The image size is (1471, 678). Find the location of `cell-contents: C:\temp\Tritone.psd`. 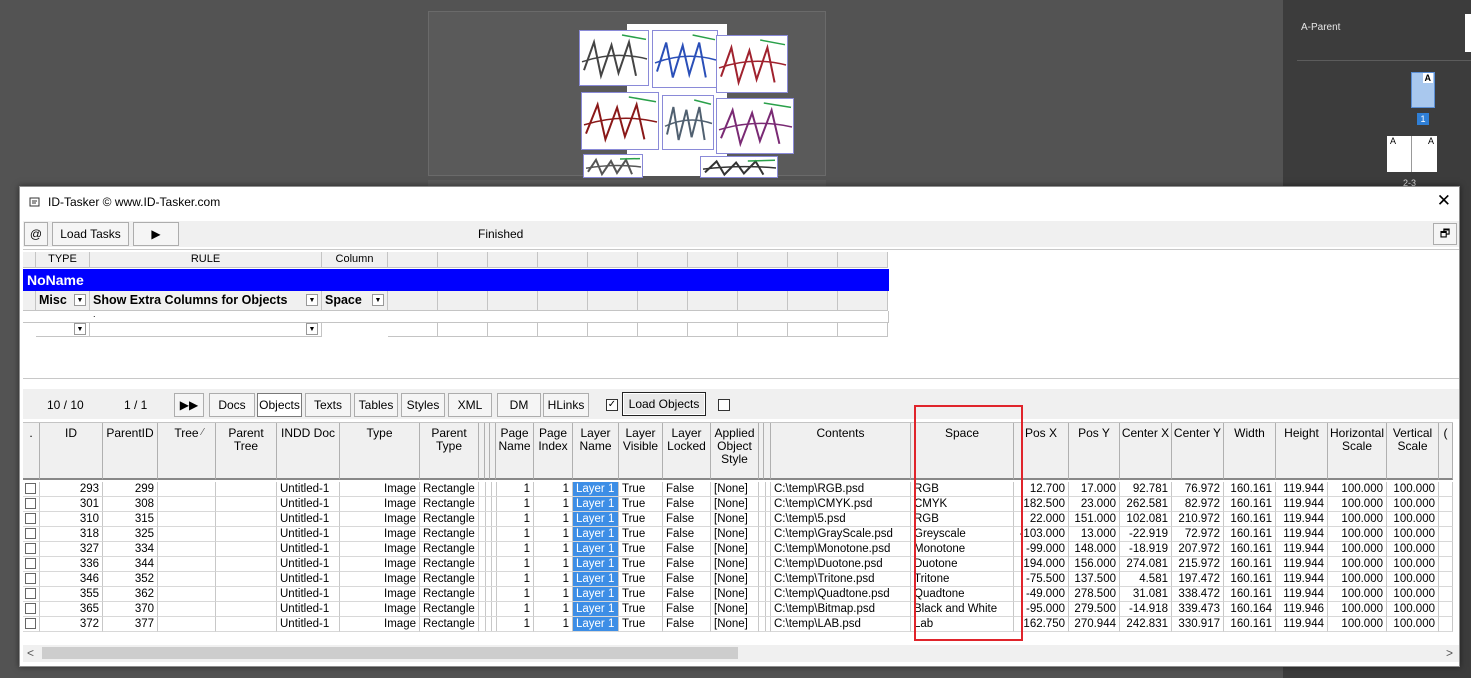

cell-contents: C:\temp\Tritone.psd is located at coordinates (841, 579).